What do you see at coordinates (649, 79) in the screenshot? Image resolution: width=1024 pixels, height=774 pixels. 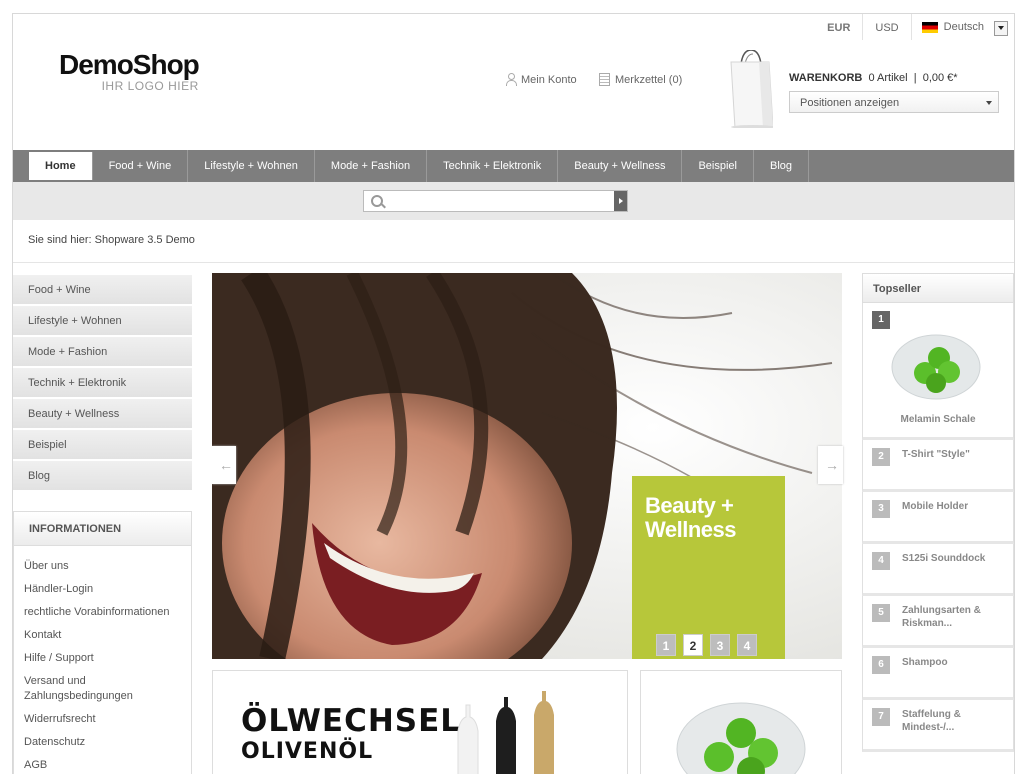 I see `wishlist-label: Merkzettel (0)` at bounding box center [649, 79].